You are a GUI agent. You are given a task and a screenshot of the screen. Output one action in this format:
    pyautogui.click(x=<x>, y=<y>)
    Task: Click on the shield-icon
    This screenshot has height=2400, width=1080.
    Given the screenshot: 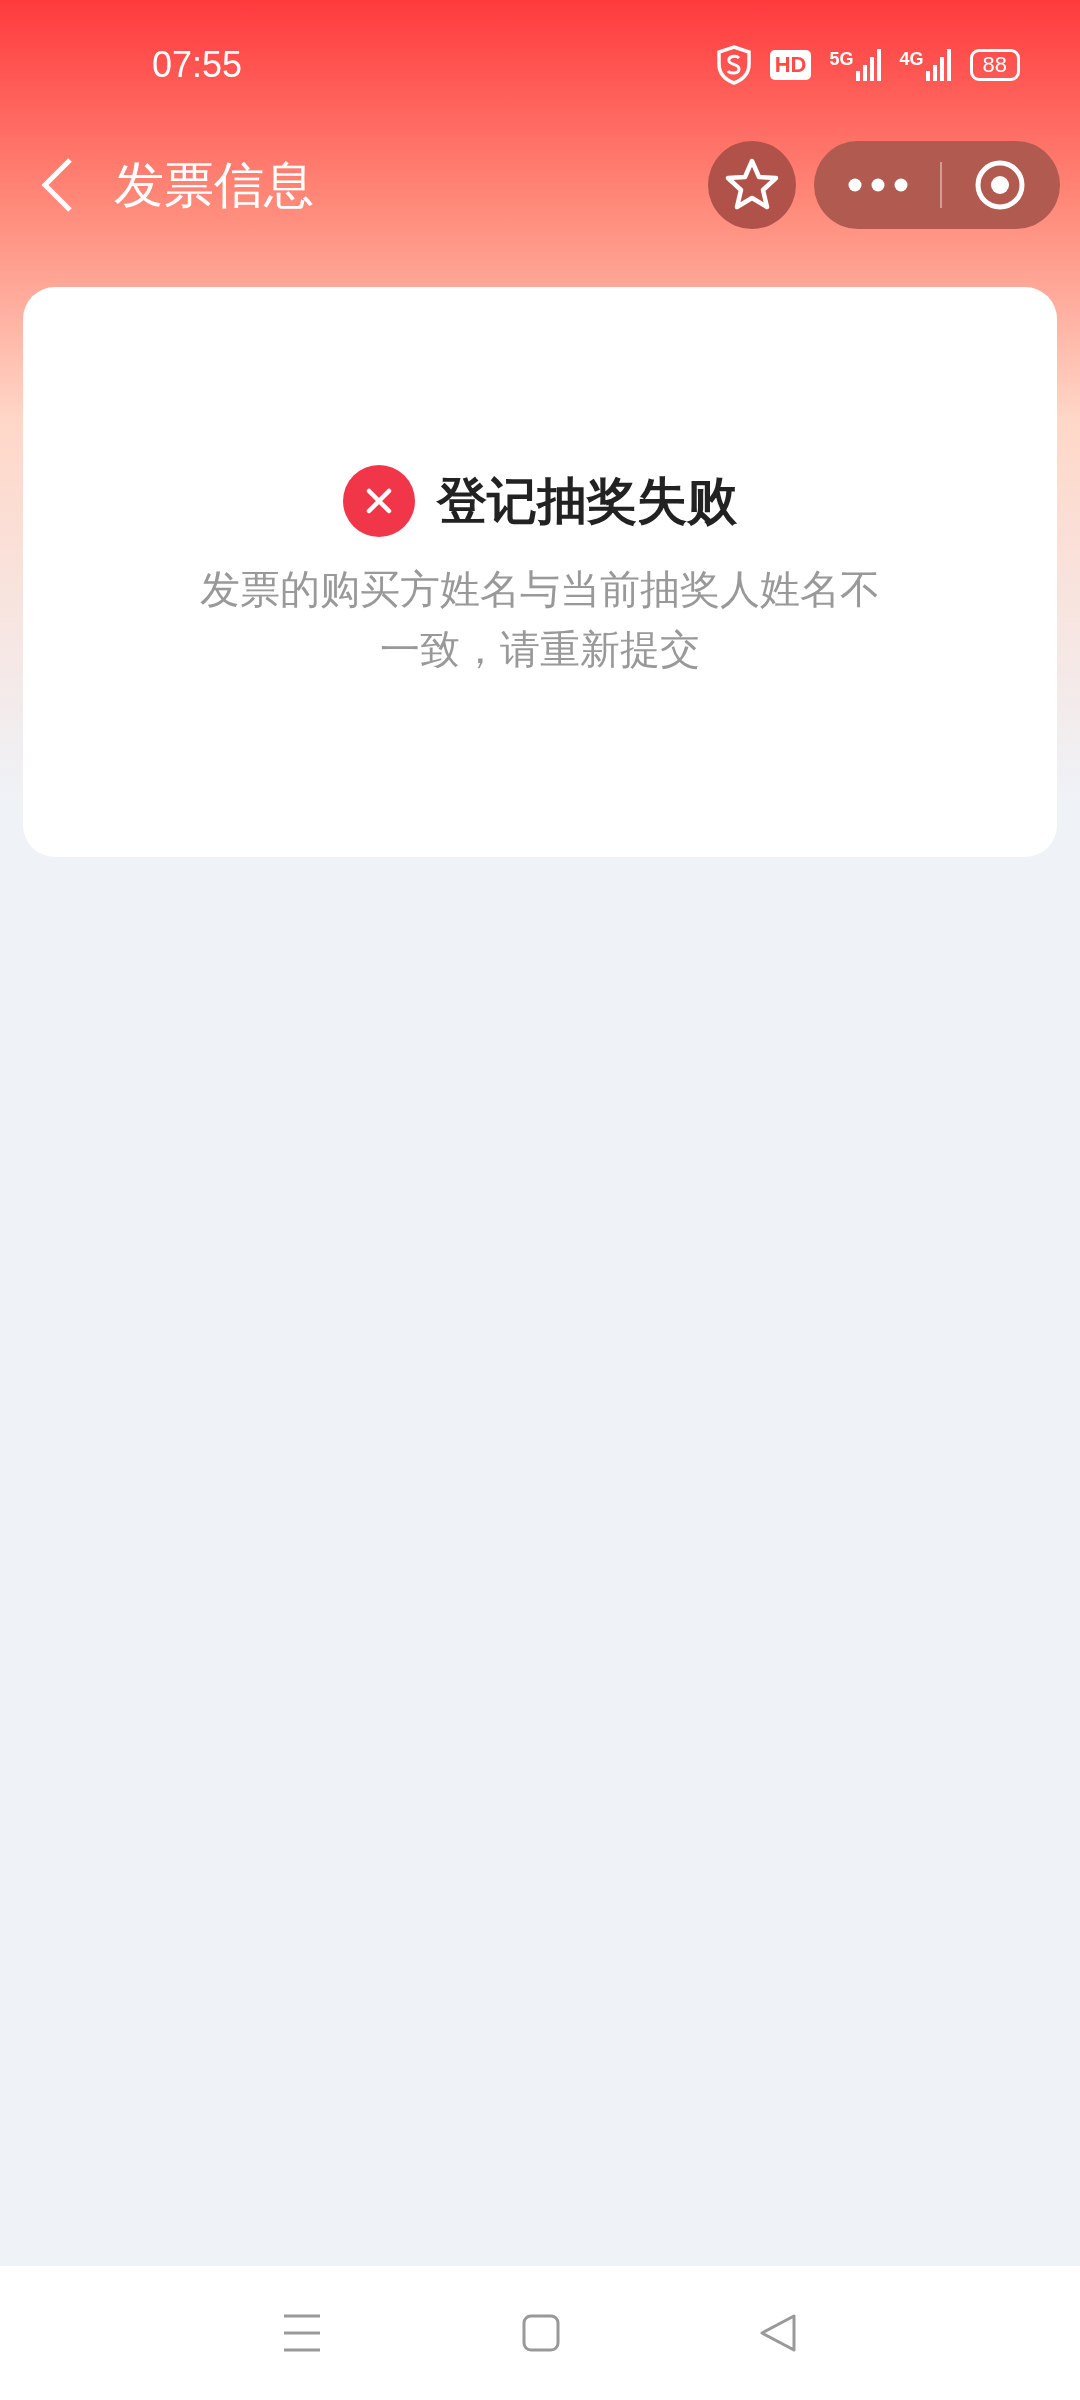 What is the action you would take?
    pyautogui.click(x=733, y=65)
    